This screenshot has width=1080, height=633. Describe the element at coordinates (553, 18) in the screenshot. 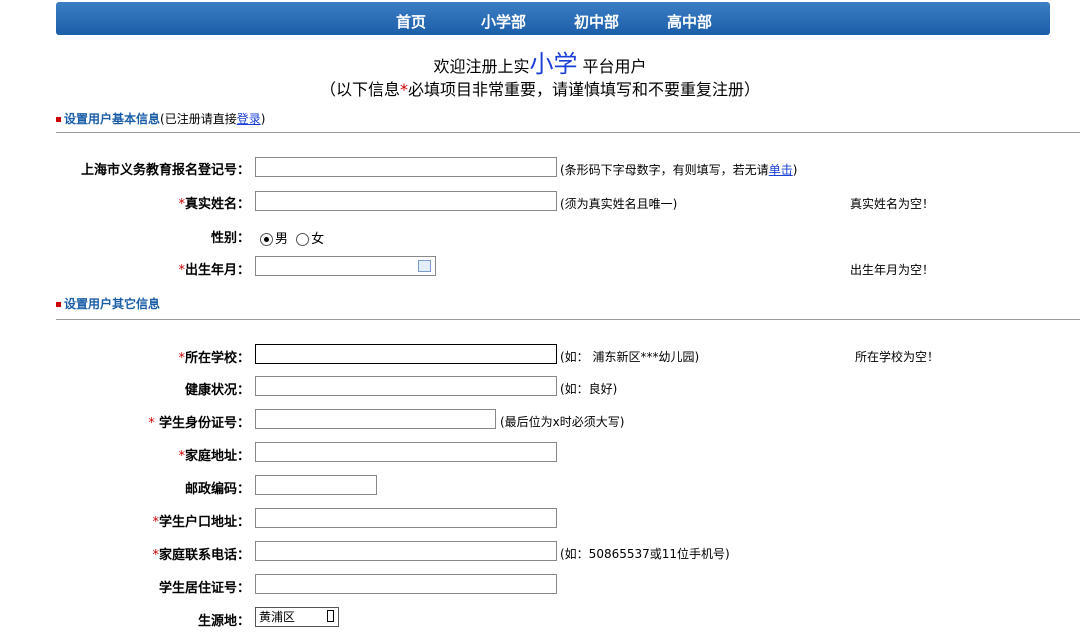

I see `top-nav-bar: 首页 小学部 初中部 高中部` at that location.